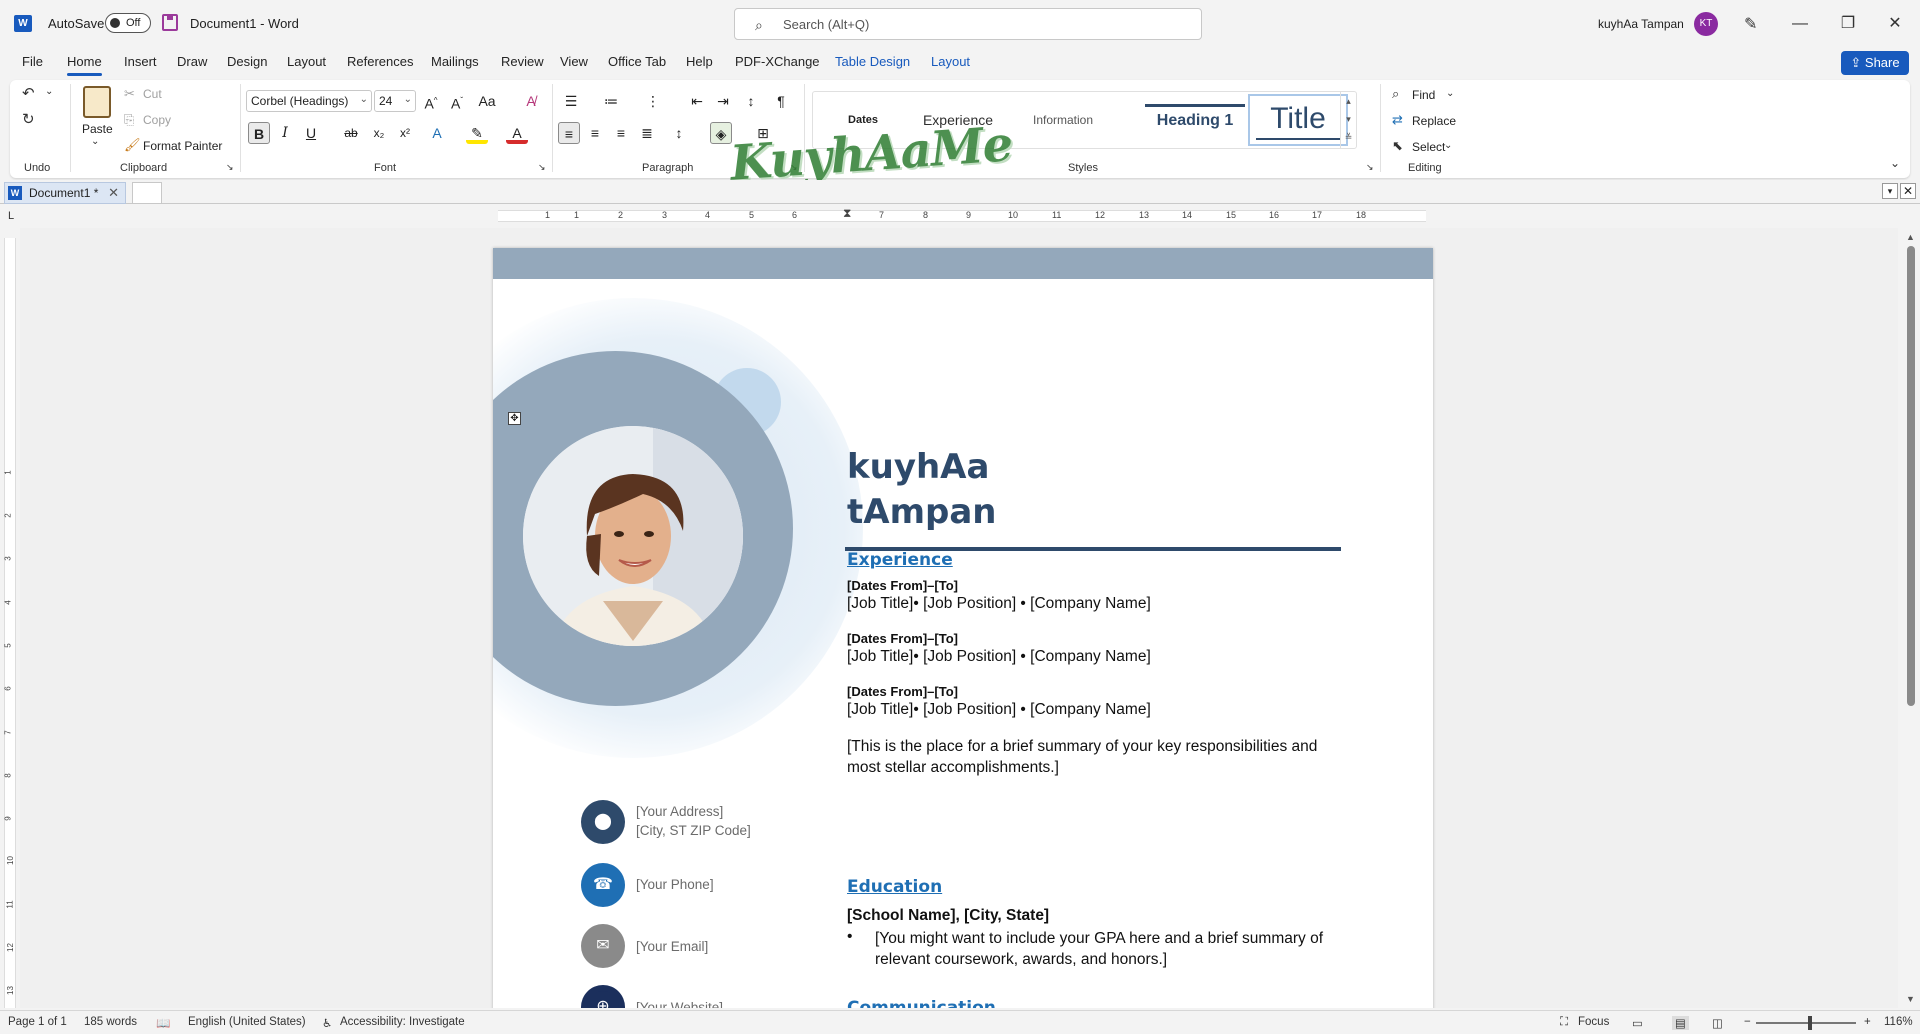  What do you see at coordinates (147, 193) in the screenshot?
I see `new-tab-button` at bounding box center [147, 193].